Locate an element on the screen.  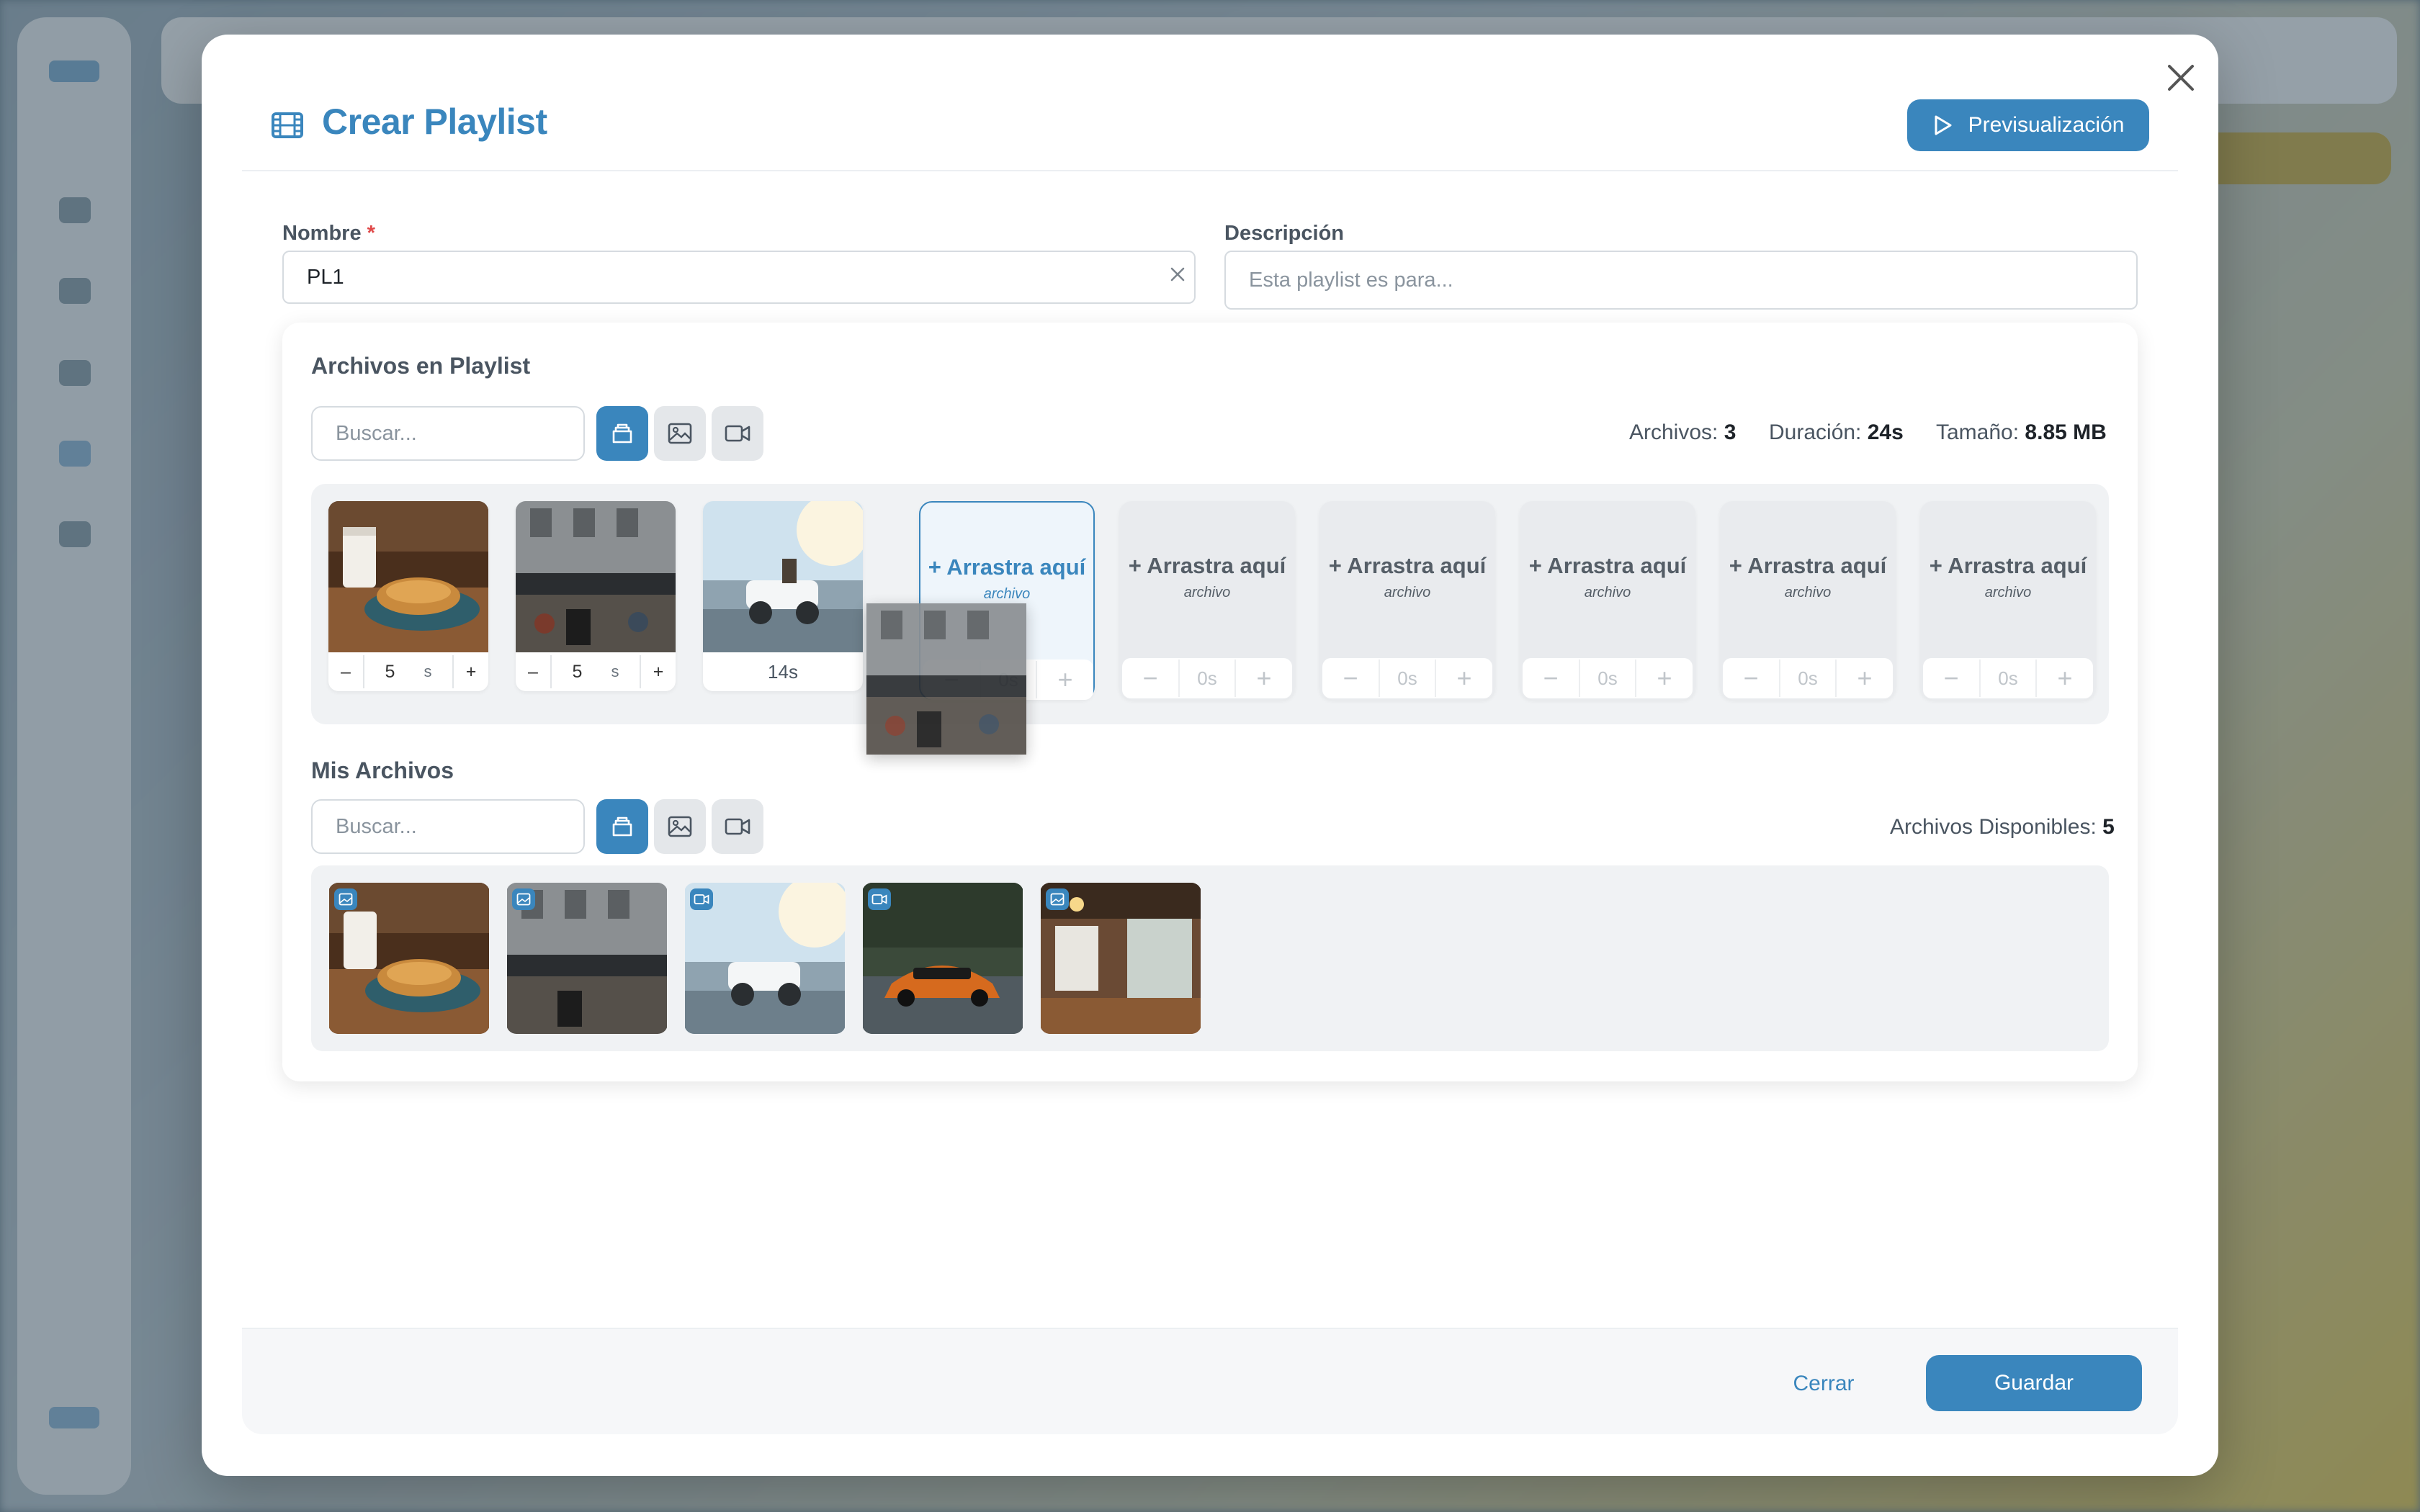
modal-title: Crear Playlist is located at coordinates (434, 122).